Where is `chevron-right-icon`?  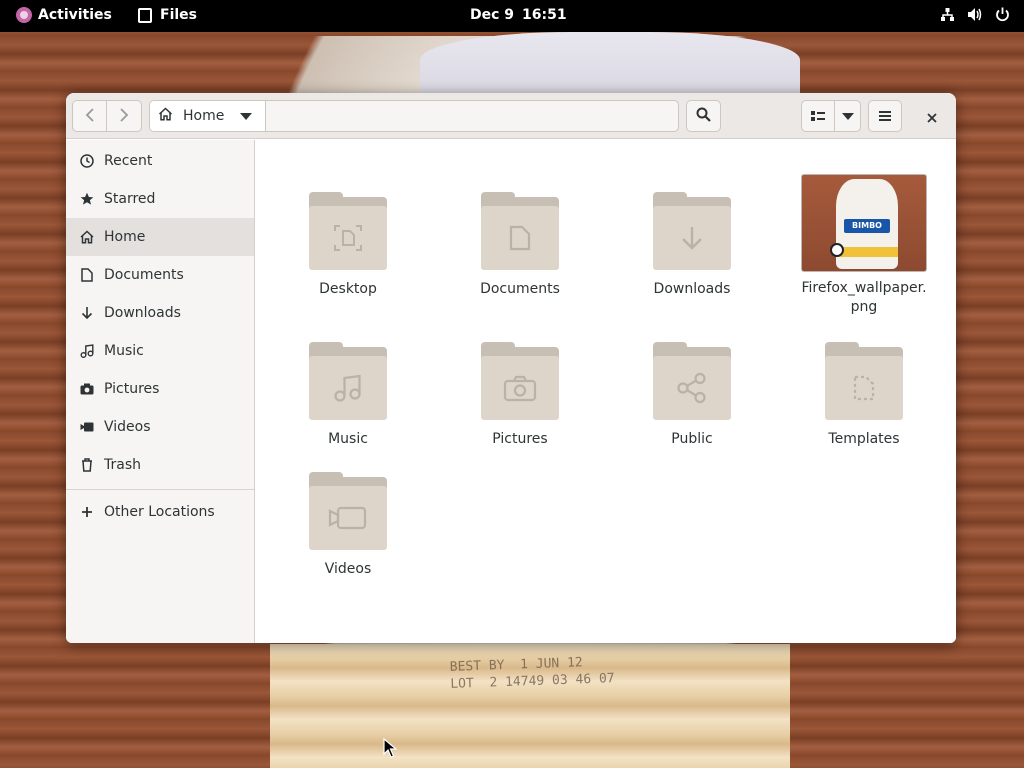 chevron-right-icon is located at coordinates (124, 116).